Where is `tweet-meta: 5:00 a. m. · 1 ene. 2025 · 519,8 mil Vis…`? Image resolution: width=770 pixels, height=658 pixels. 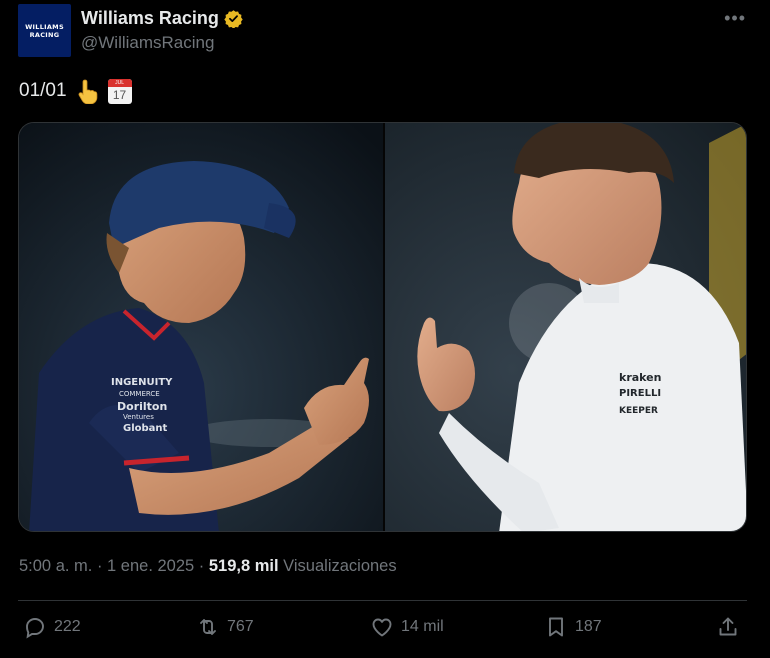 tweet-meta: 5:00 a. m. · 1 ene. 2025 · 519,8 mil Vis… is located at coordinates (208, 566).